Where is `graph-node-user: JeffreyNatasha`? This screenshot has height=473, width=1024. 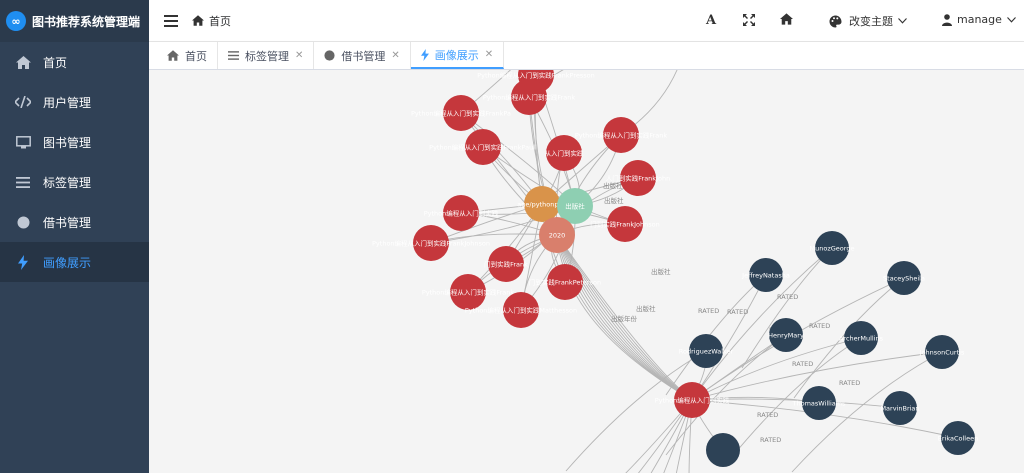 graph-node-user: JeffreyNatasha is located at coordinates (765, 275).